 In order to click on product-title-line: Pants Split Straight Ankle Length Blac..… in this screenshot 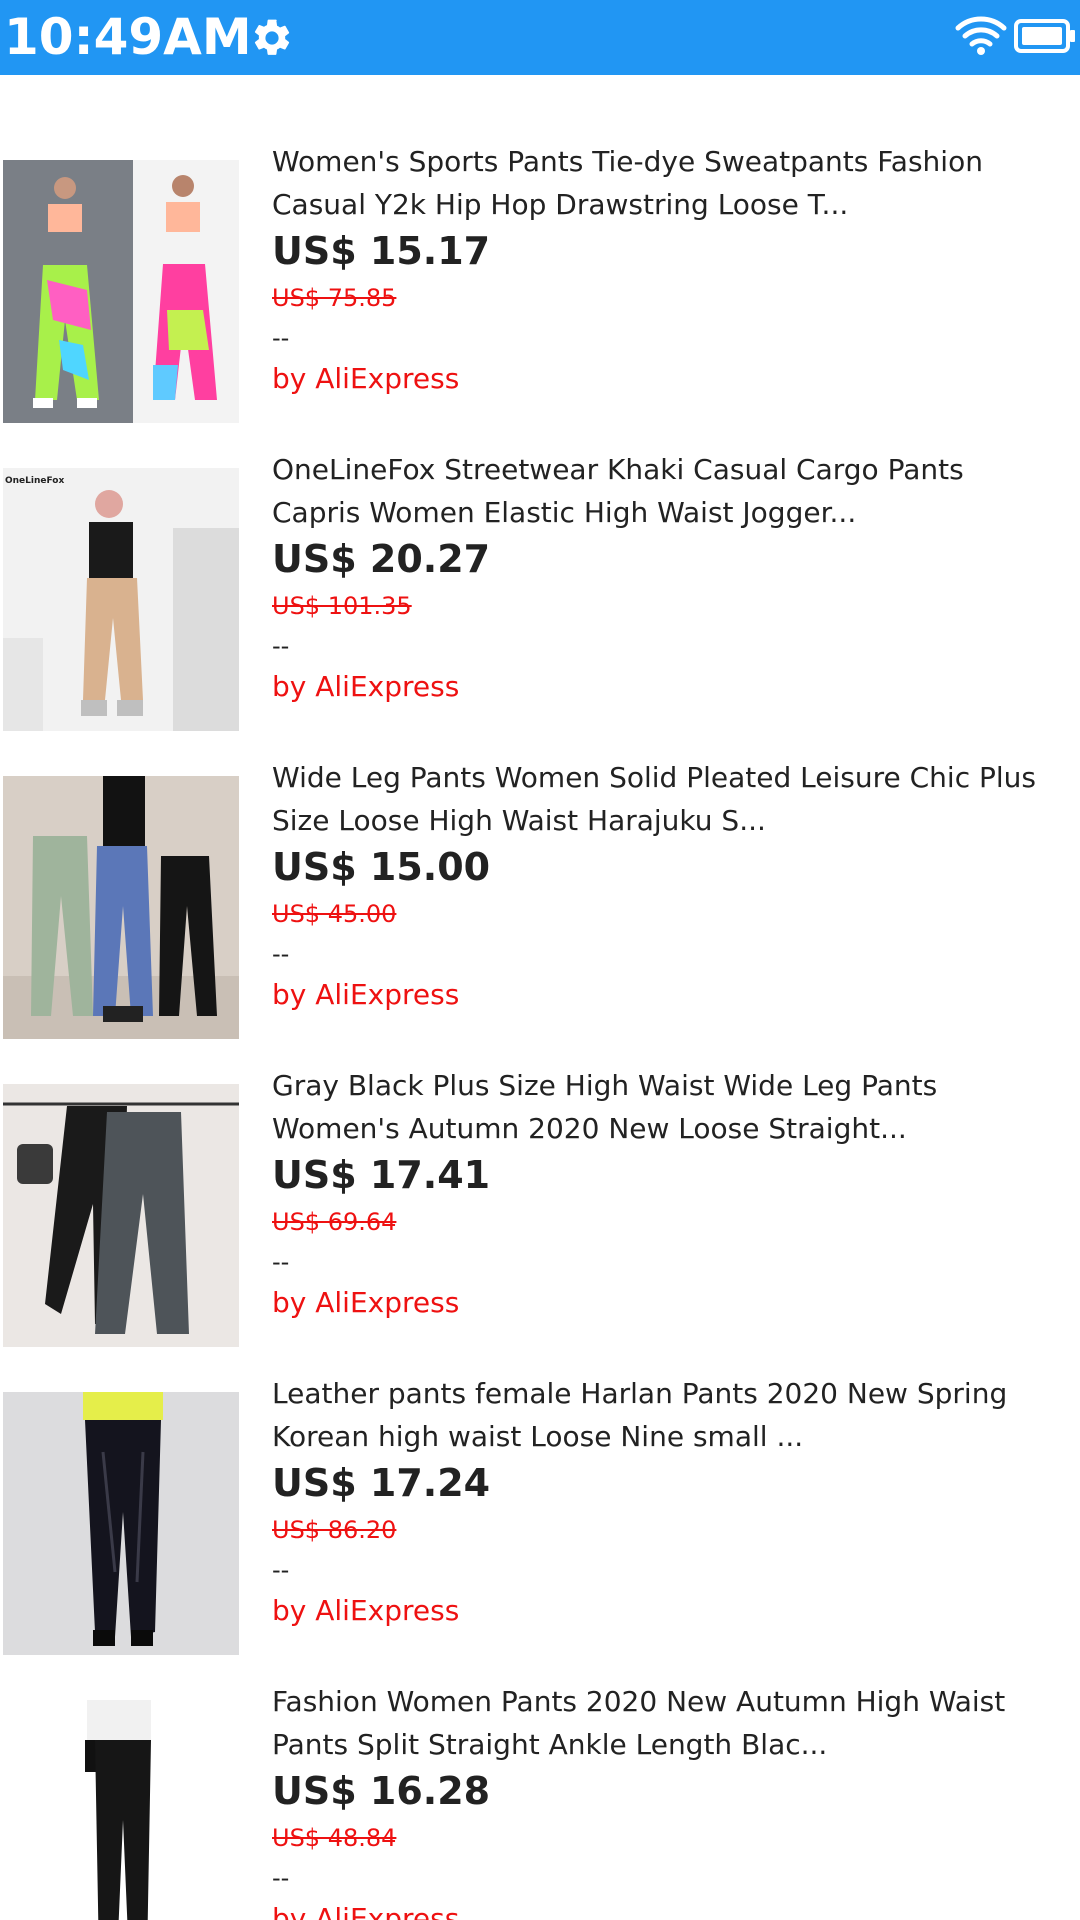, I will do `click(550, 1744)`.